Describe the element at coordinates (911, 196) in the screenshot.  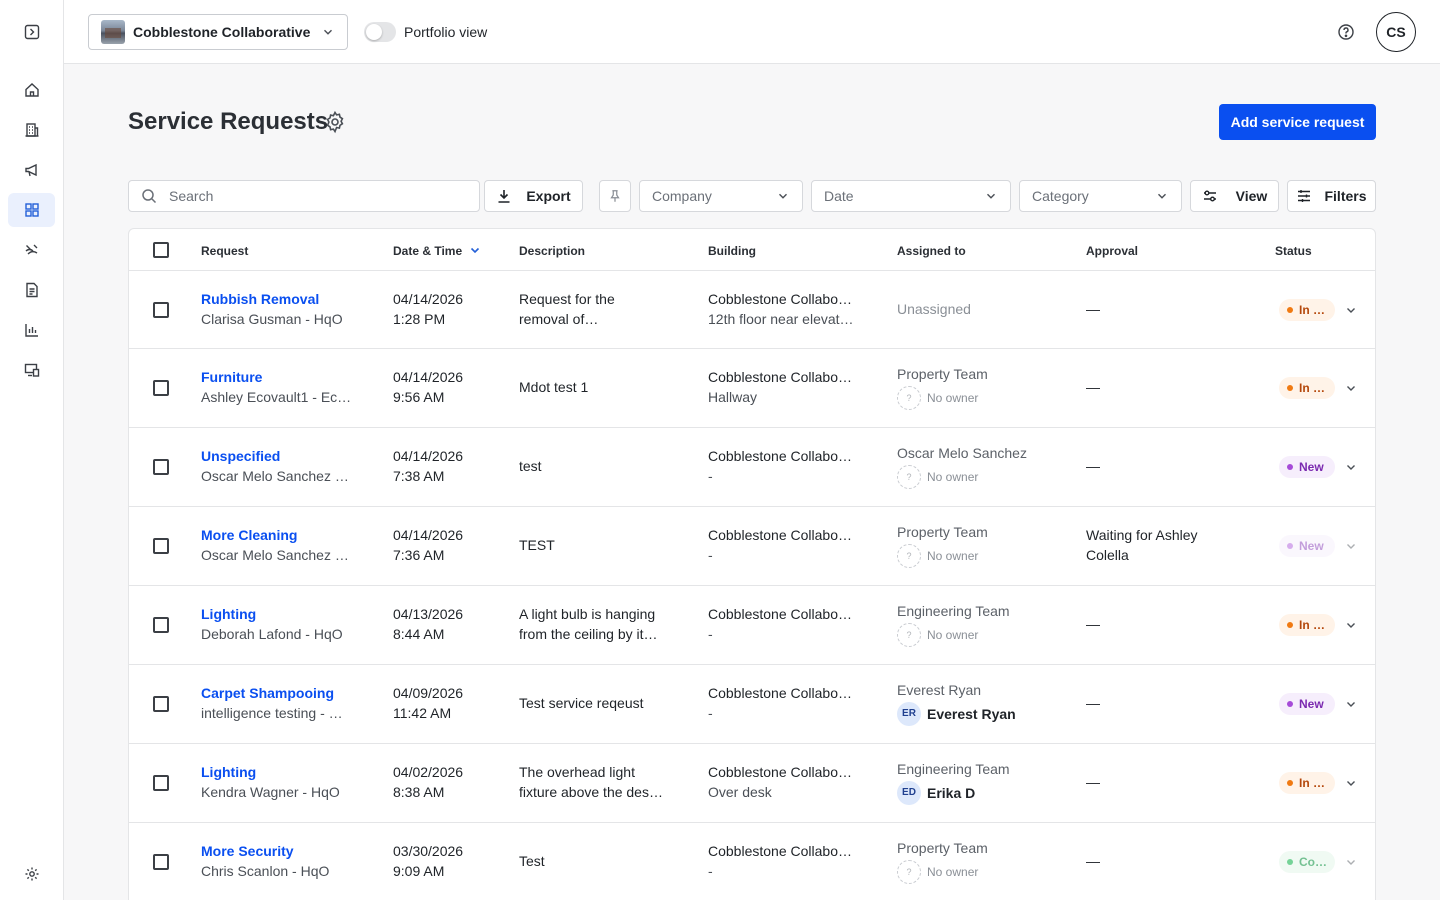
I see `date-filter-dropdown: Date` at that location.